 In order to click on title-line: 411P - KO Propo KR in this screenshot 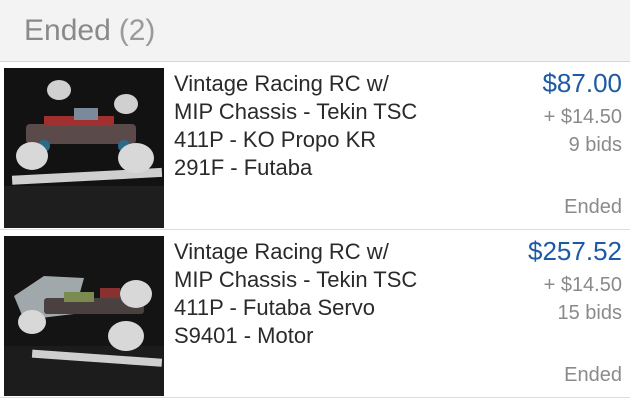, I will do `click(275, 139)`.